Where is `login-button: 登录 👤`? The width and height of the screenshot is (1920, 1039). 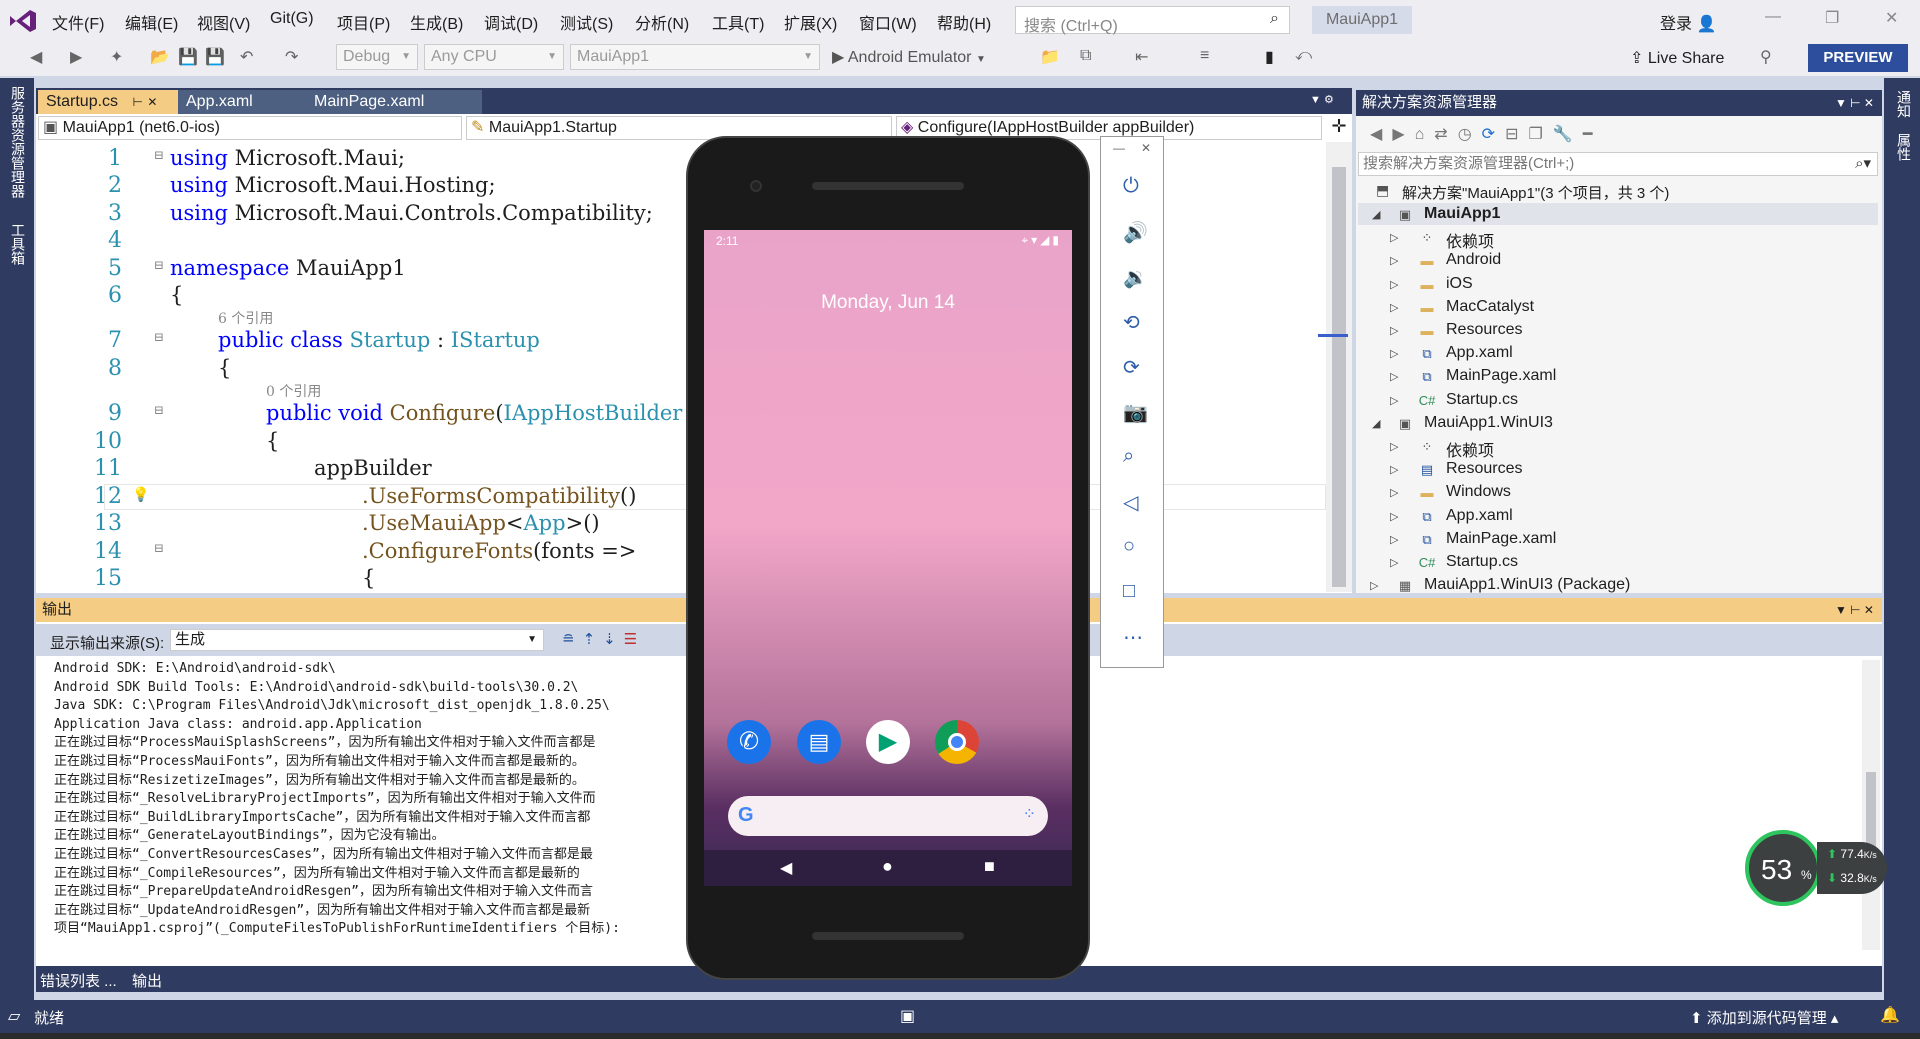 login-button: 登录 👤 is located at coordinates (1688, 22).